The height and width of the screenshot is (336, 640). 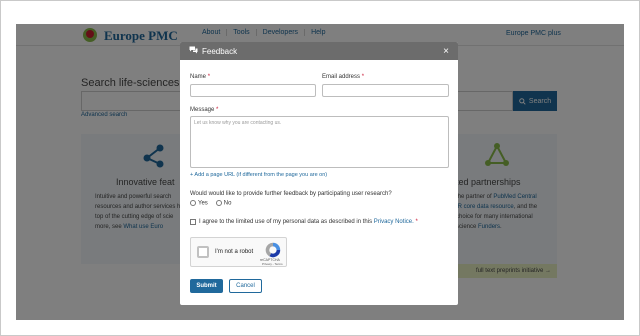 What do you see at coordinates (245, 286) in the screenshot?
I see `cancel-button: Cancel` at bounding box center [245, 286].